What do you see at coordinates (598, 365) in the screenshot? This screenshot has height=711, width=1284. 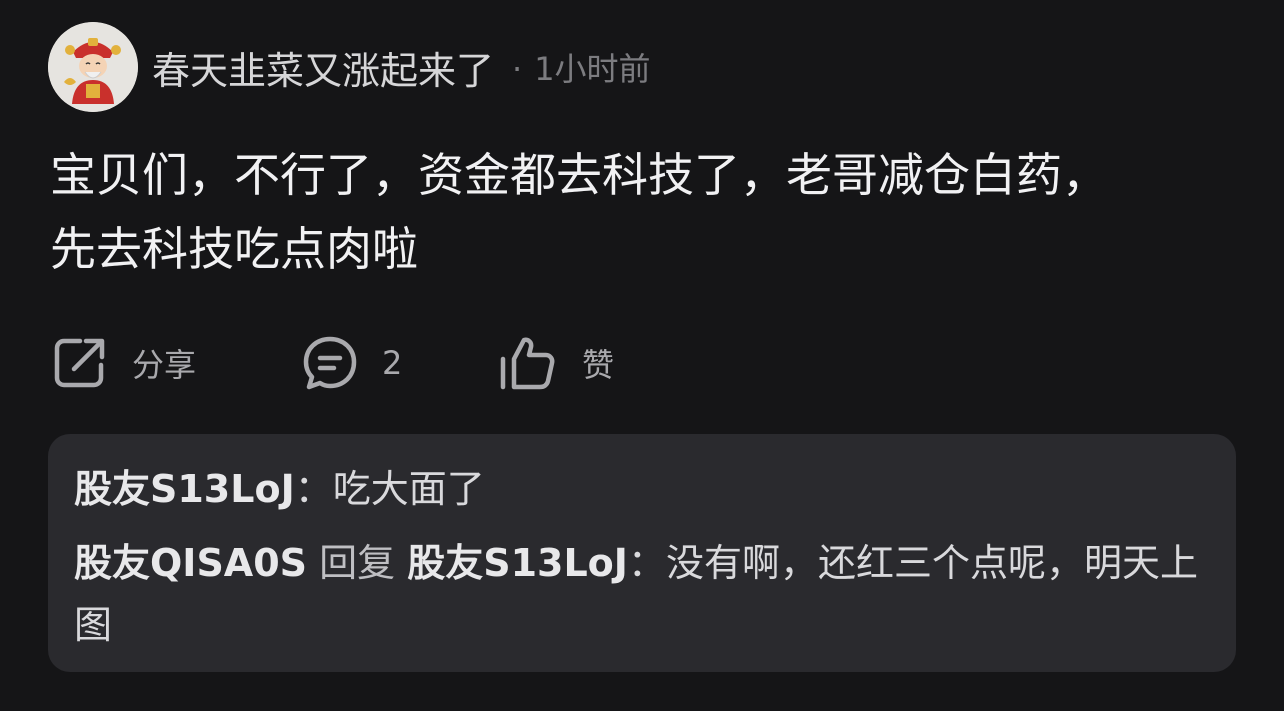 I see `like-label: 赞` at bounding box center [598, 365].